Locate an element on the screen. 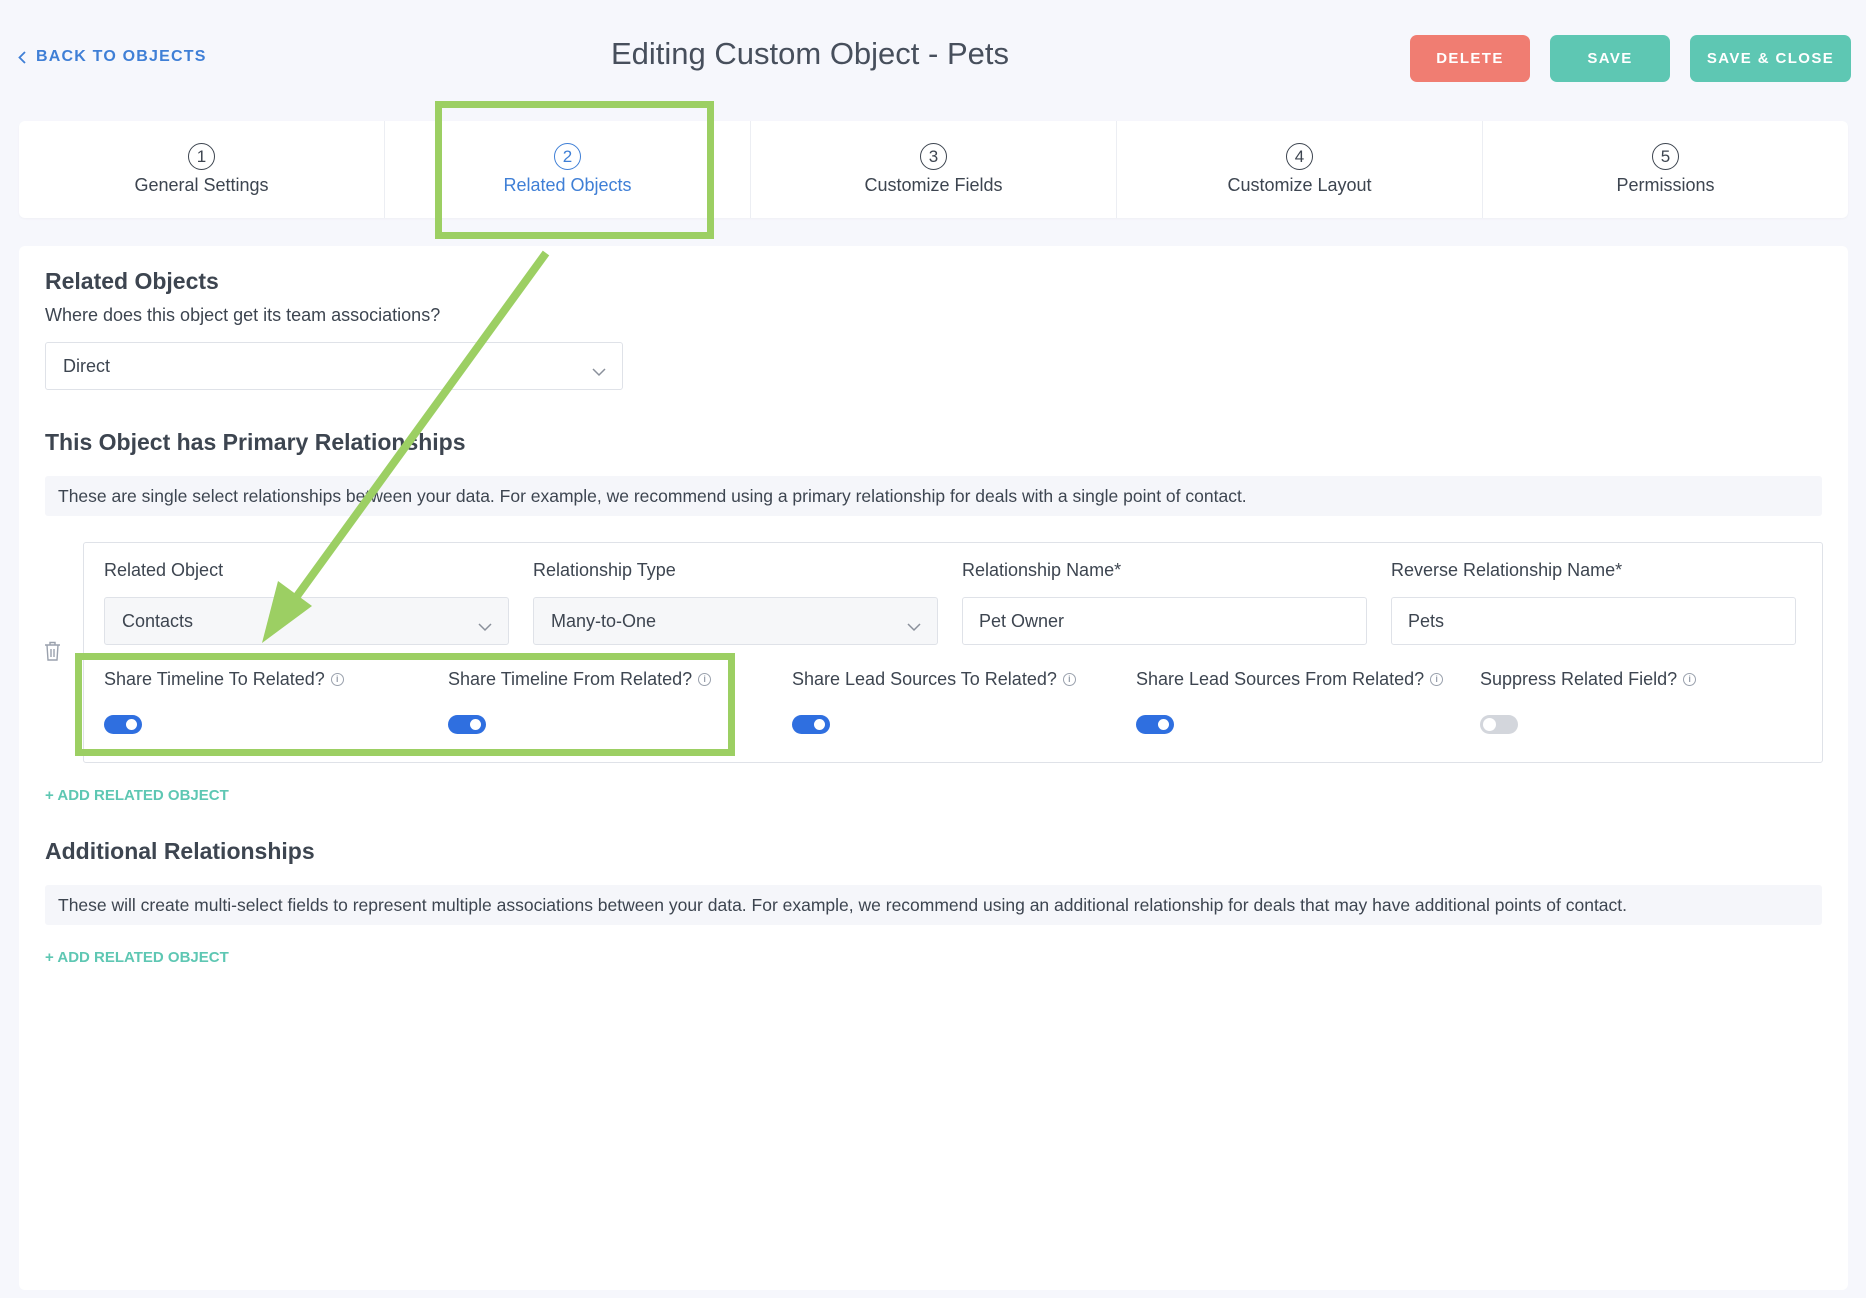 The height and width of the screenshot is (1298, 1866). toggle-label-text: Share Timeline From Related? is located at coordinates (570, 679).